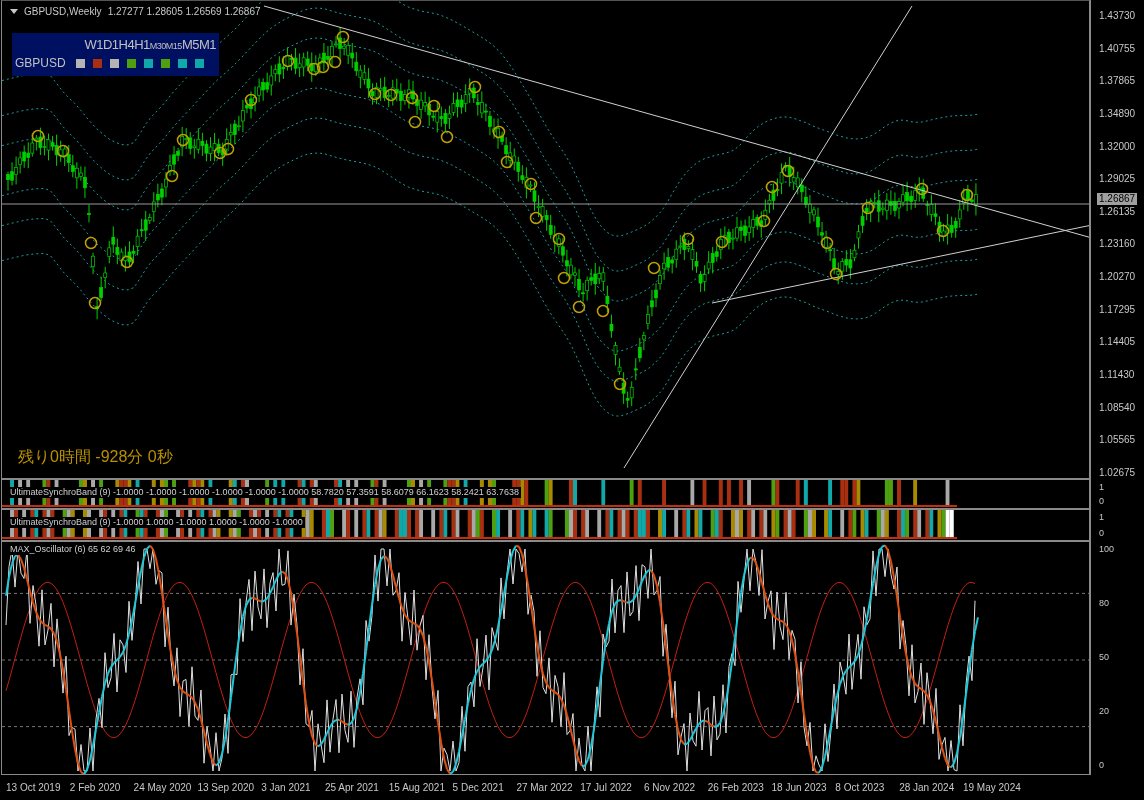 This screenshot has width=1144, height=800. I want to click on price-label: 1.23160, so click(1118, 244).